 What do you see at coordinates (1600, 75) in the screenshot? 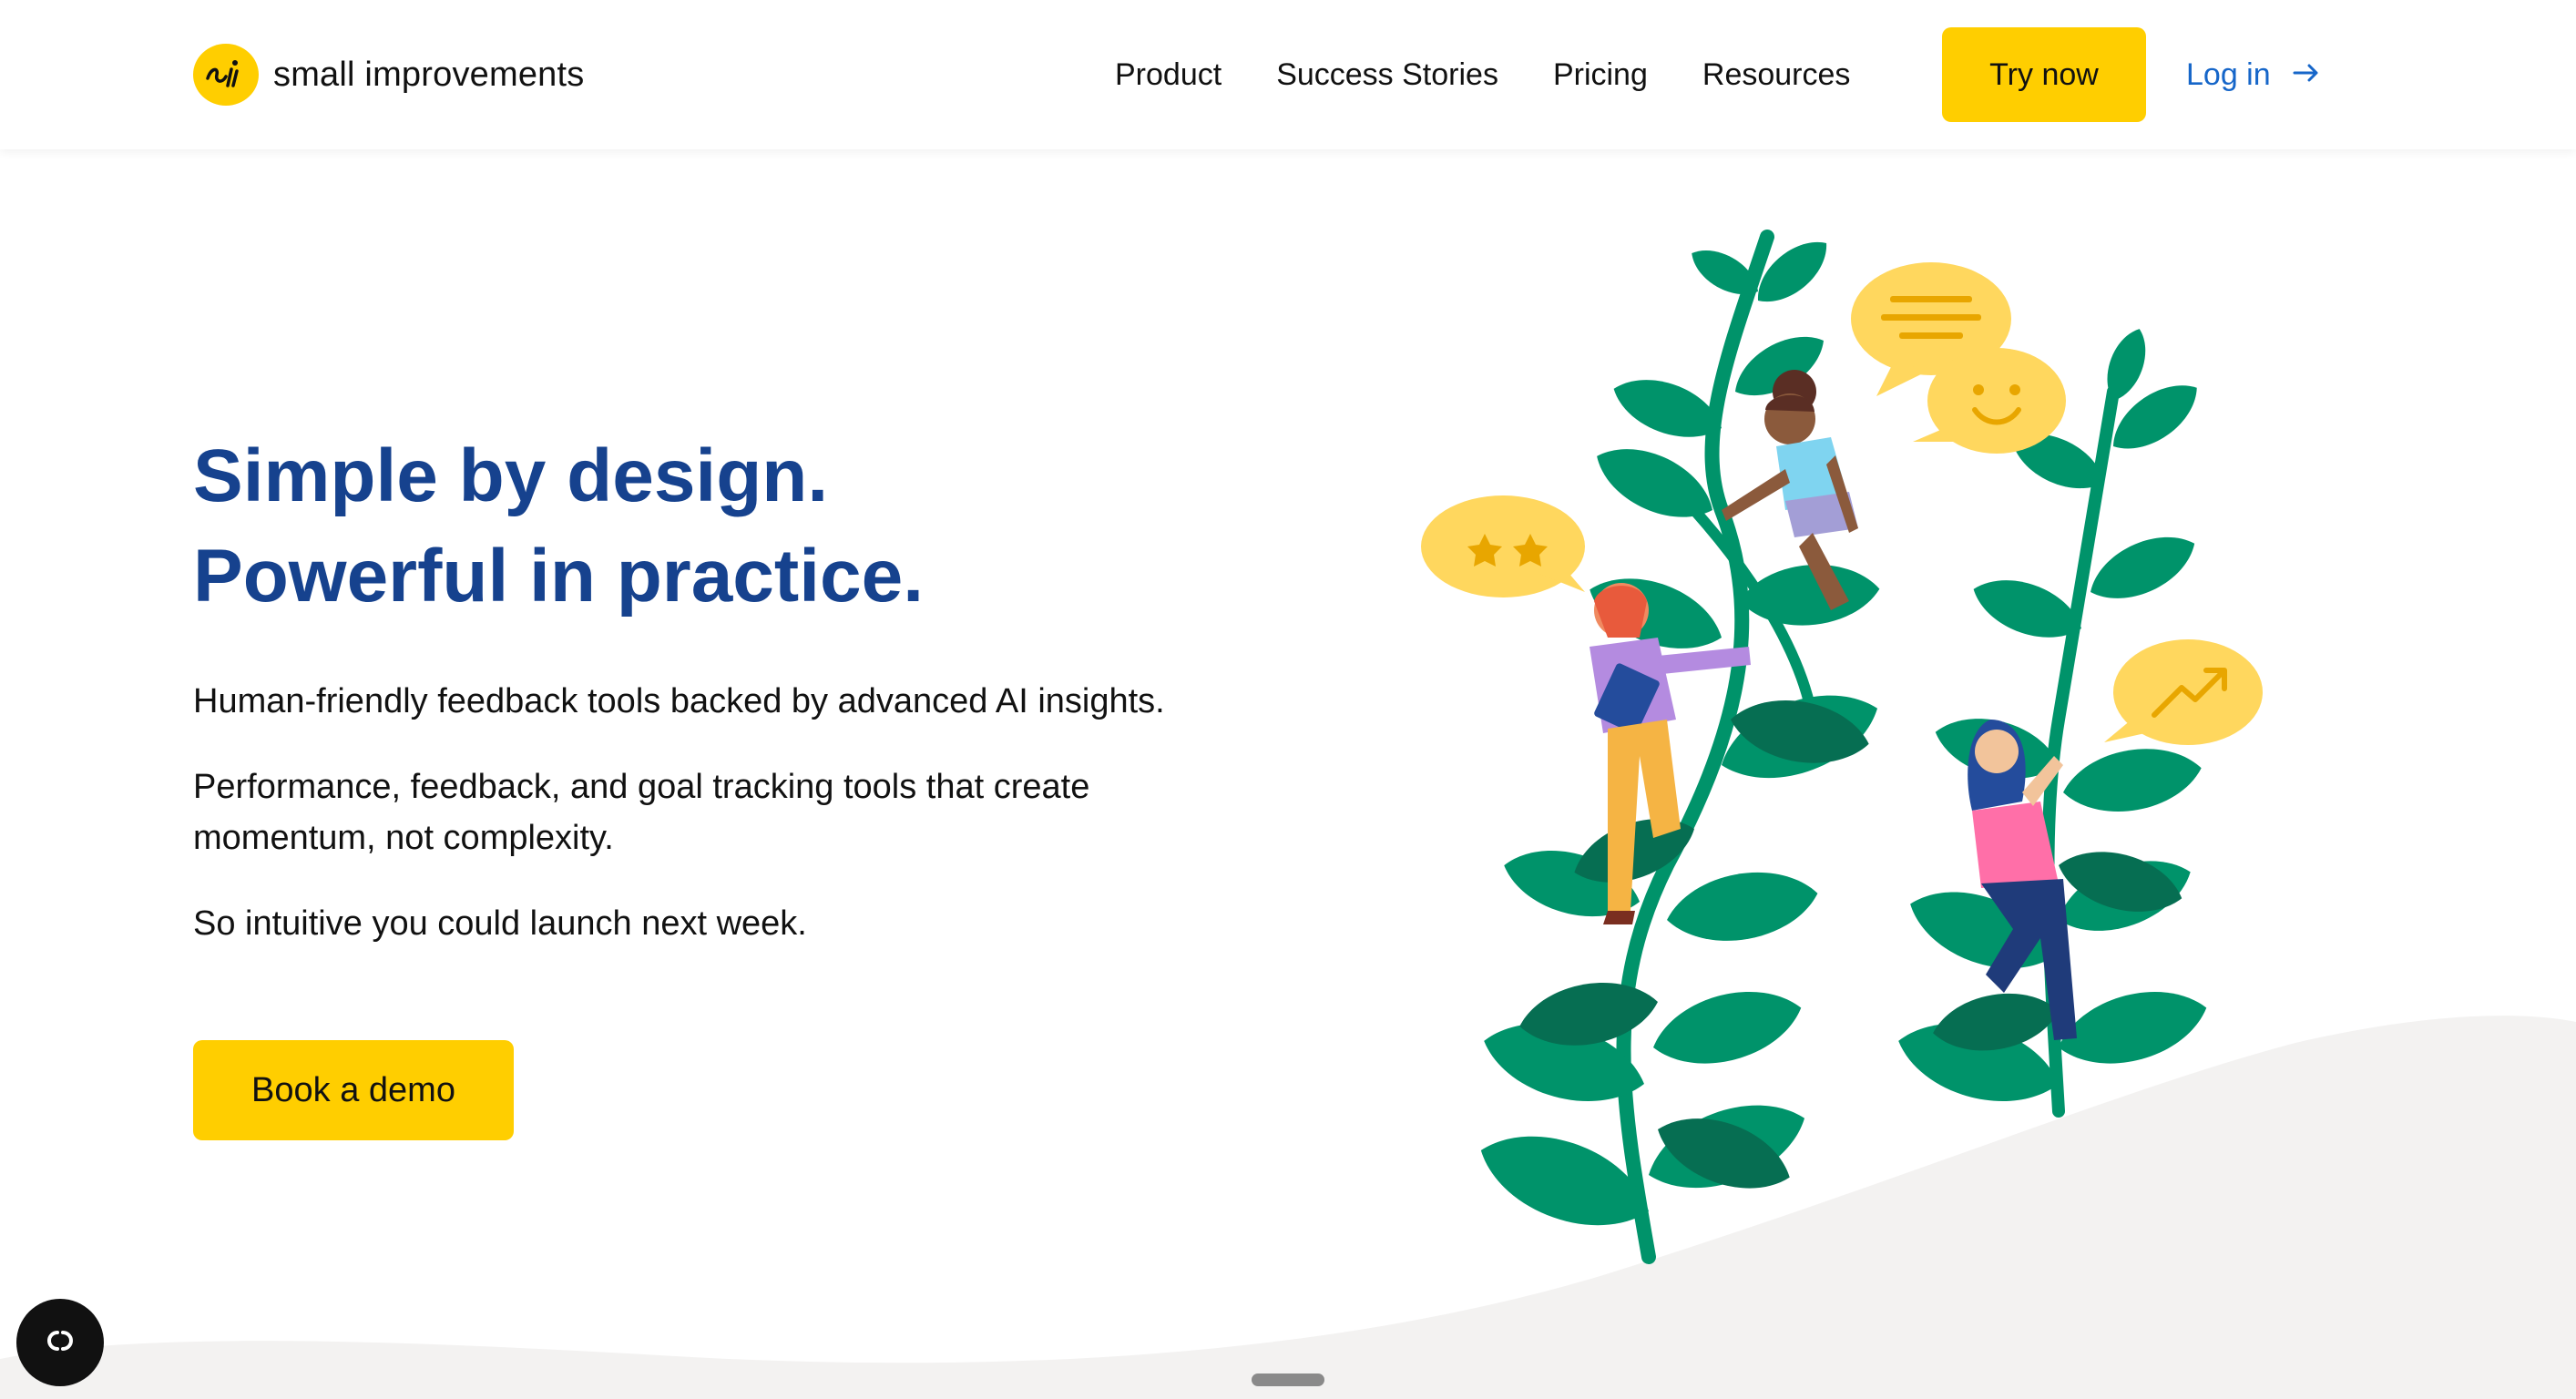
I see `nav-item-pricing: Pricing` at bounding box center [1600, 75].